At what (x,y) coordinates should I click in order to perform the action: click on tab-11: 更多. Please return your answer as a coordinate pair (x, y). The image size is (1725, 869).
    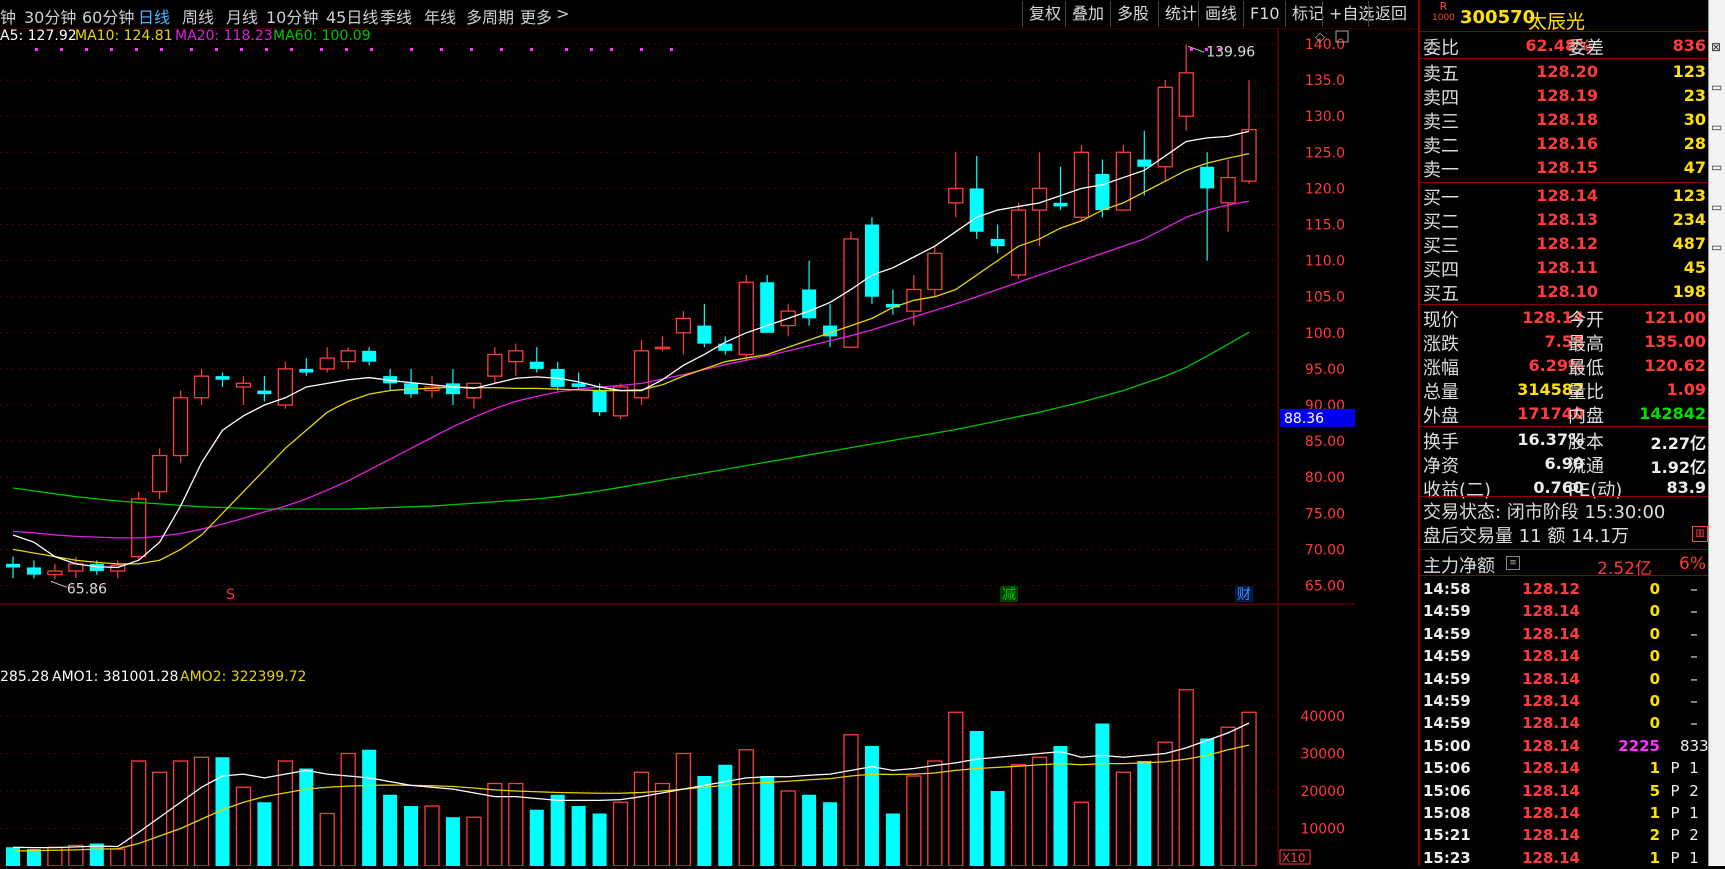
    Looking at the image, I should click on (536, 16).